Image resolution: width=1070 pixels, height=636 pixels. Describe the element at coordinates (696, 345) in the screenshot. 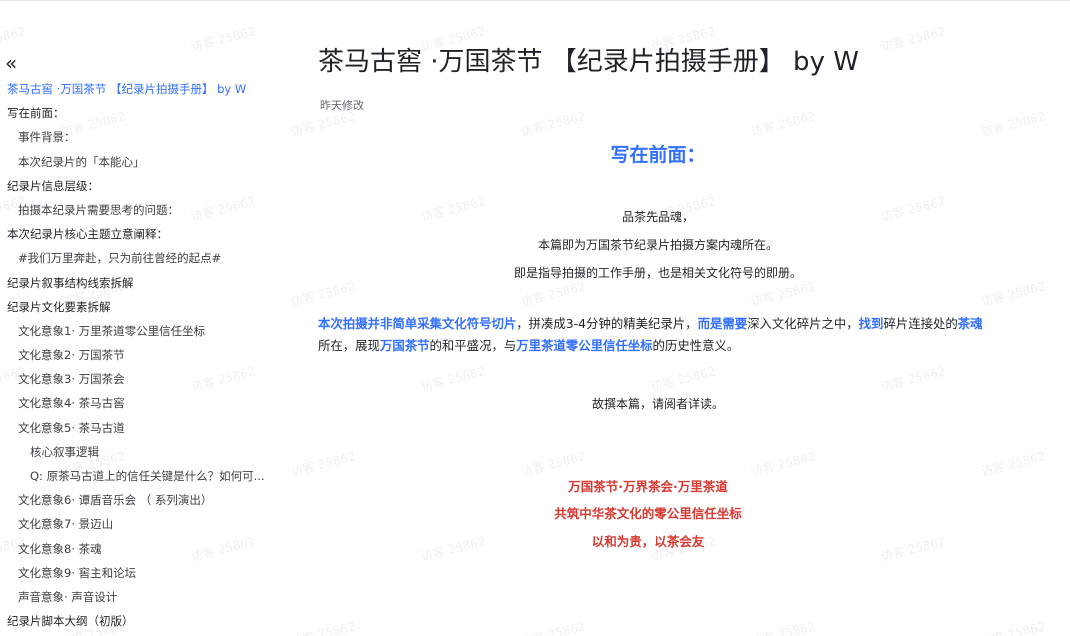

I see `paragraph-text: 的历史性意义。` at that location.